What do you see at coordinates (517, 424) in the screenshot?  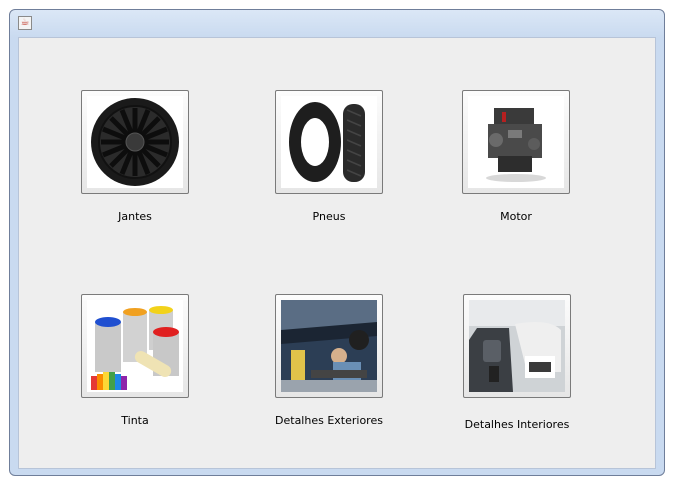 I see `detalhes-interiores-label: Detalhes Interiores` at bounding box center [517, 424].